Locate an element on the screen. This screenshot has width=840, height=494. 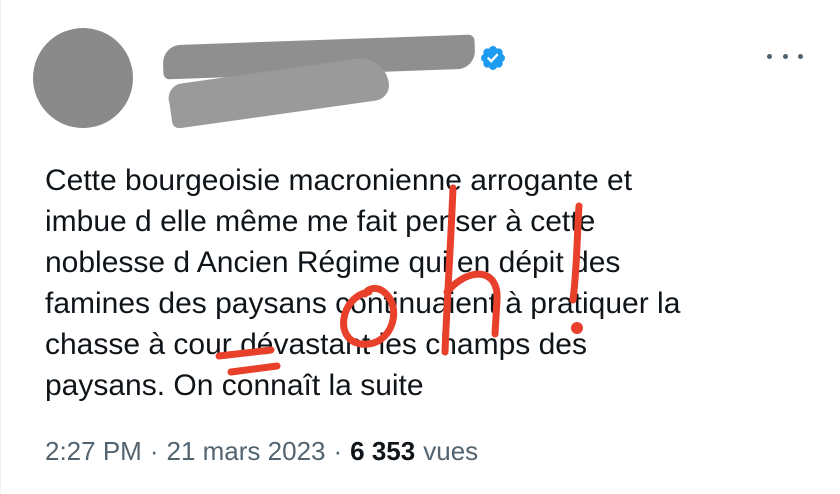
verified-badge-icon is located at coordinates (493, 58).